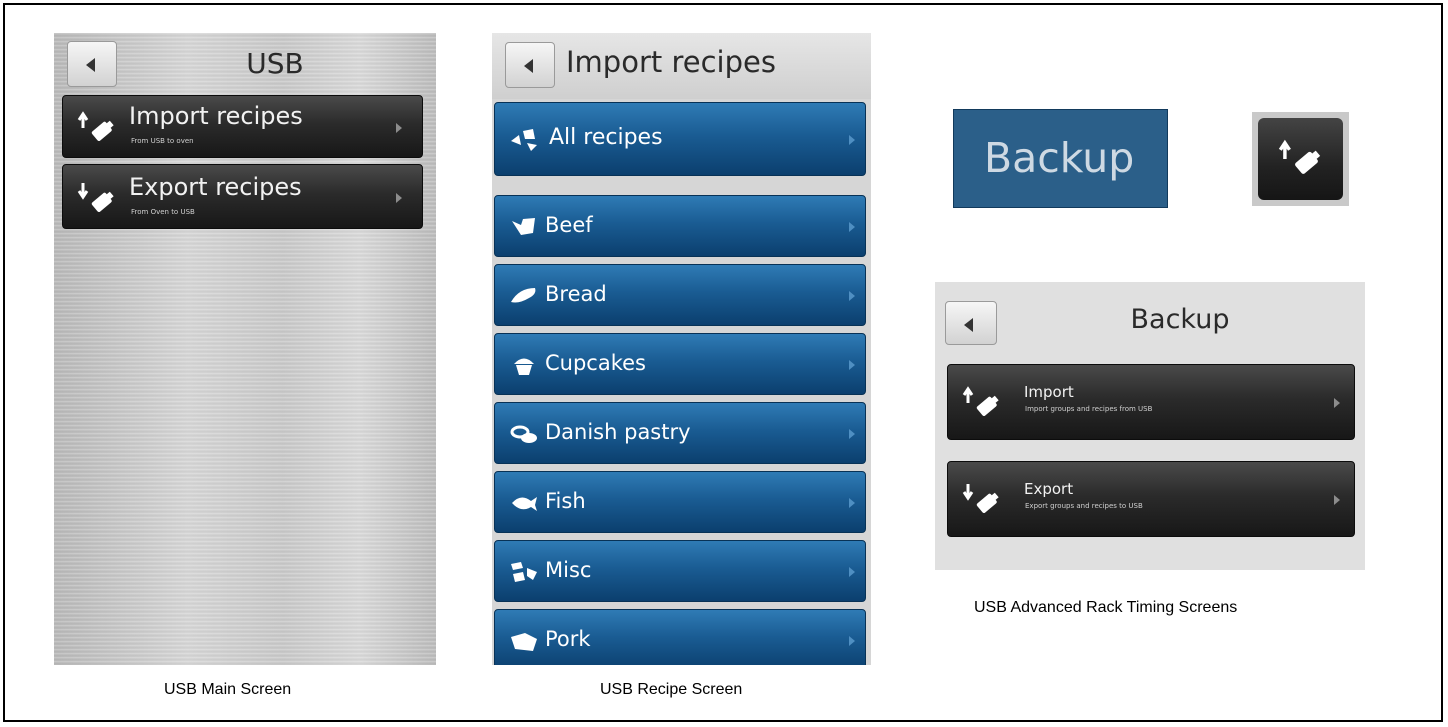 This screenshot has height=727, width=1448. Describe the element at coordinates (595, 363) in the screenshot. I see `category-label: Cupcakes` at that location.